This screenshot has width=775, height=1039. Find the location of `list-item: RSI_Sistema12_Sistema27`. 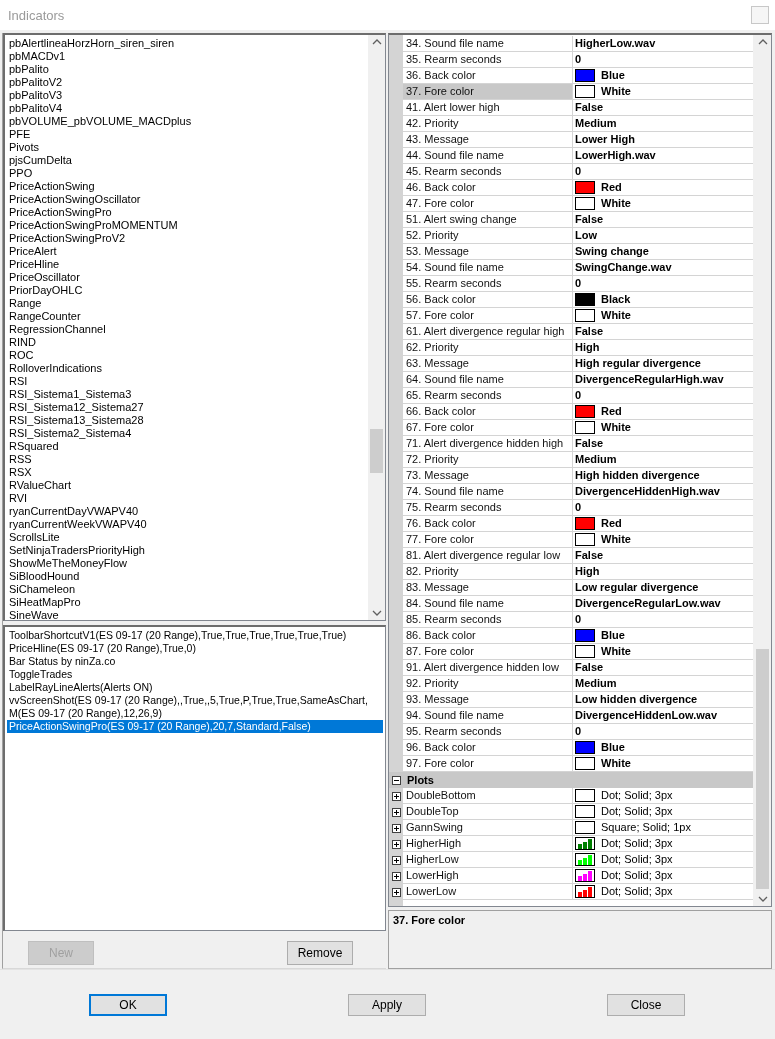

list-item: RSI_Sistema12_Sistema27 is located at coordinates (186, 407).